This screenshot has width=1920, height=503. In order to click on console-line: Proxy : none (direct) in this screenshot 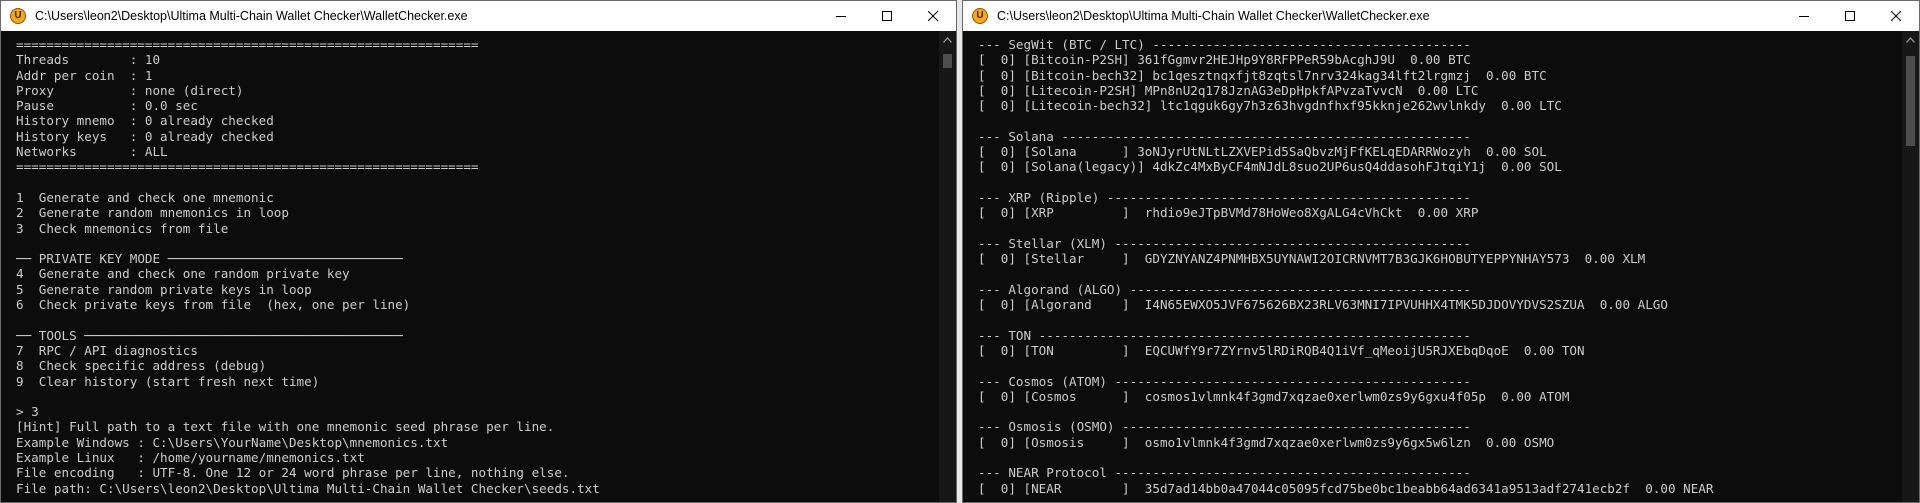, I will do `click(130, 90)`.